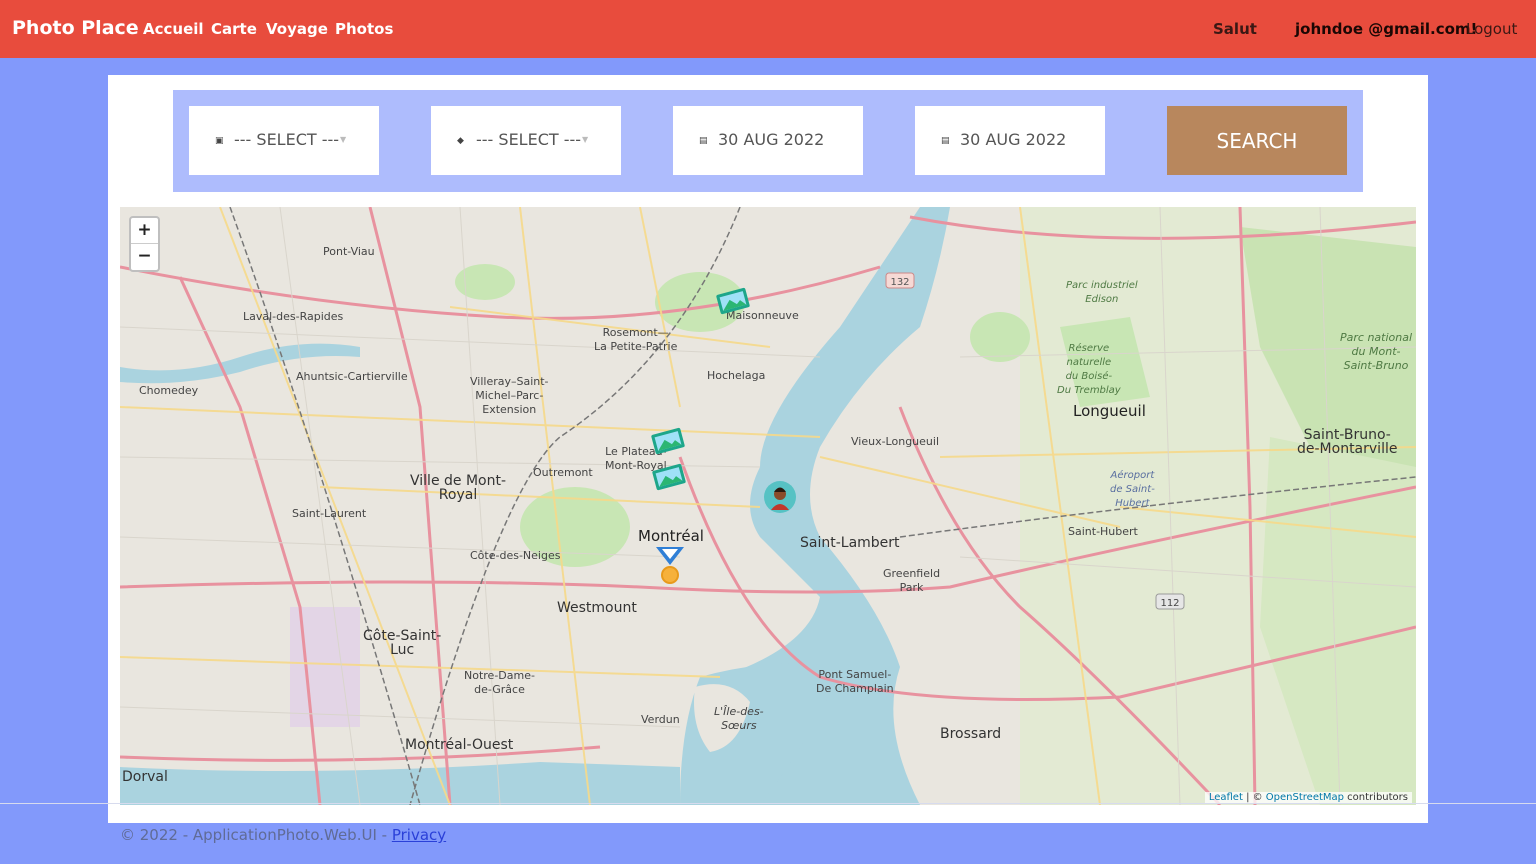  I want to click on map-label: Parc national du Mont- Saint-Bruno, so click(1376, 351).